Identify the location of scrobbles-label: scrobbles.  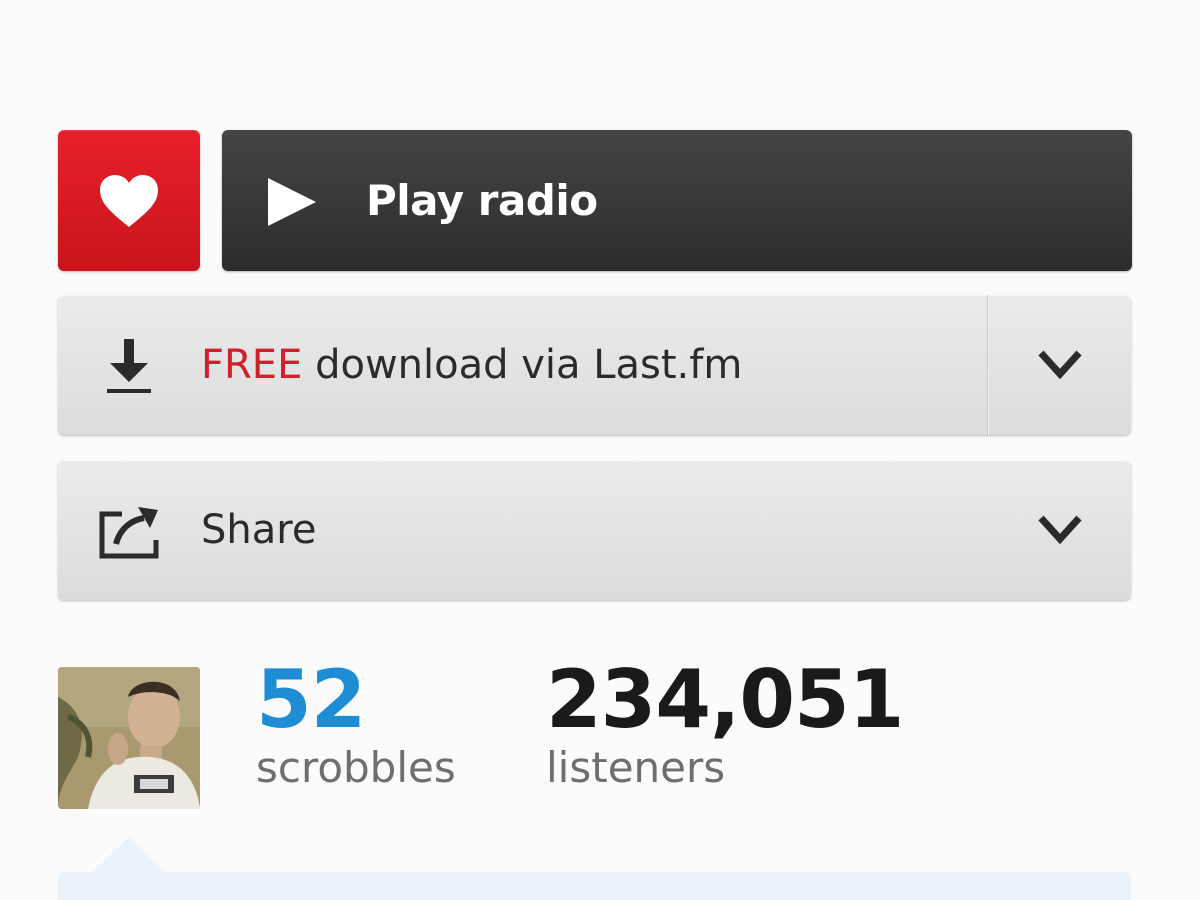
(356, 767).